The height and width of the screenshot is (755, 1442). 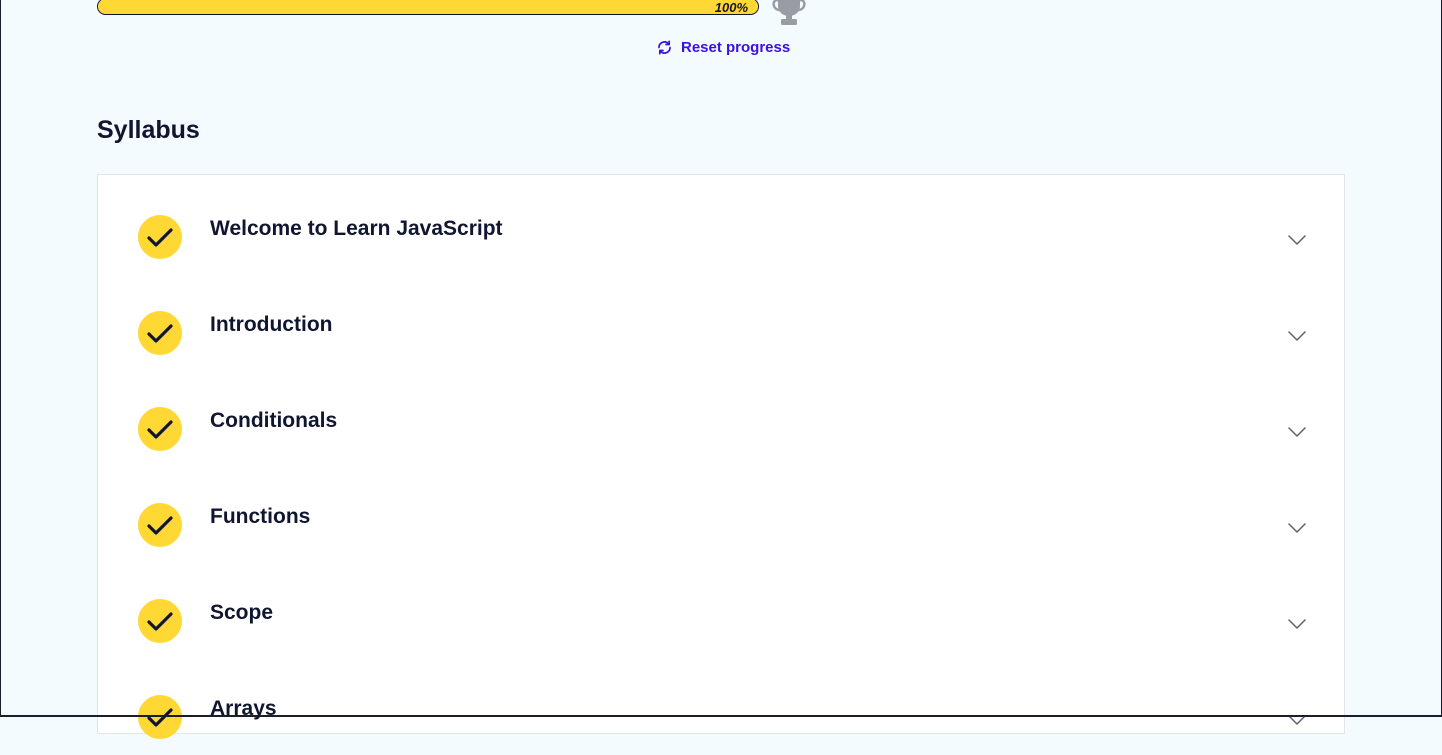 What do you see at coordinates (722, 437) in the screenshot?
I see `module-item: Conditionals` at bounding box center [722, 437].